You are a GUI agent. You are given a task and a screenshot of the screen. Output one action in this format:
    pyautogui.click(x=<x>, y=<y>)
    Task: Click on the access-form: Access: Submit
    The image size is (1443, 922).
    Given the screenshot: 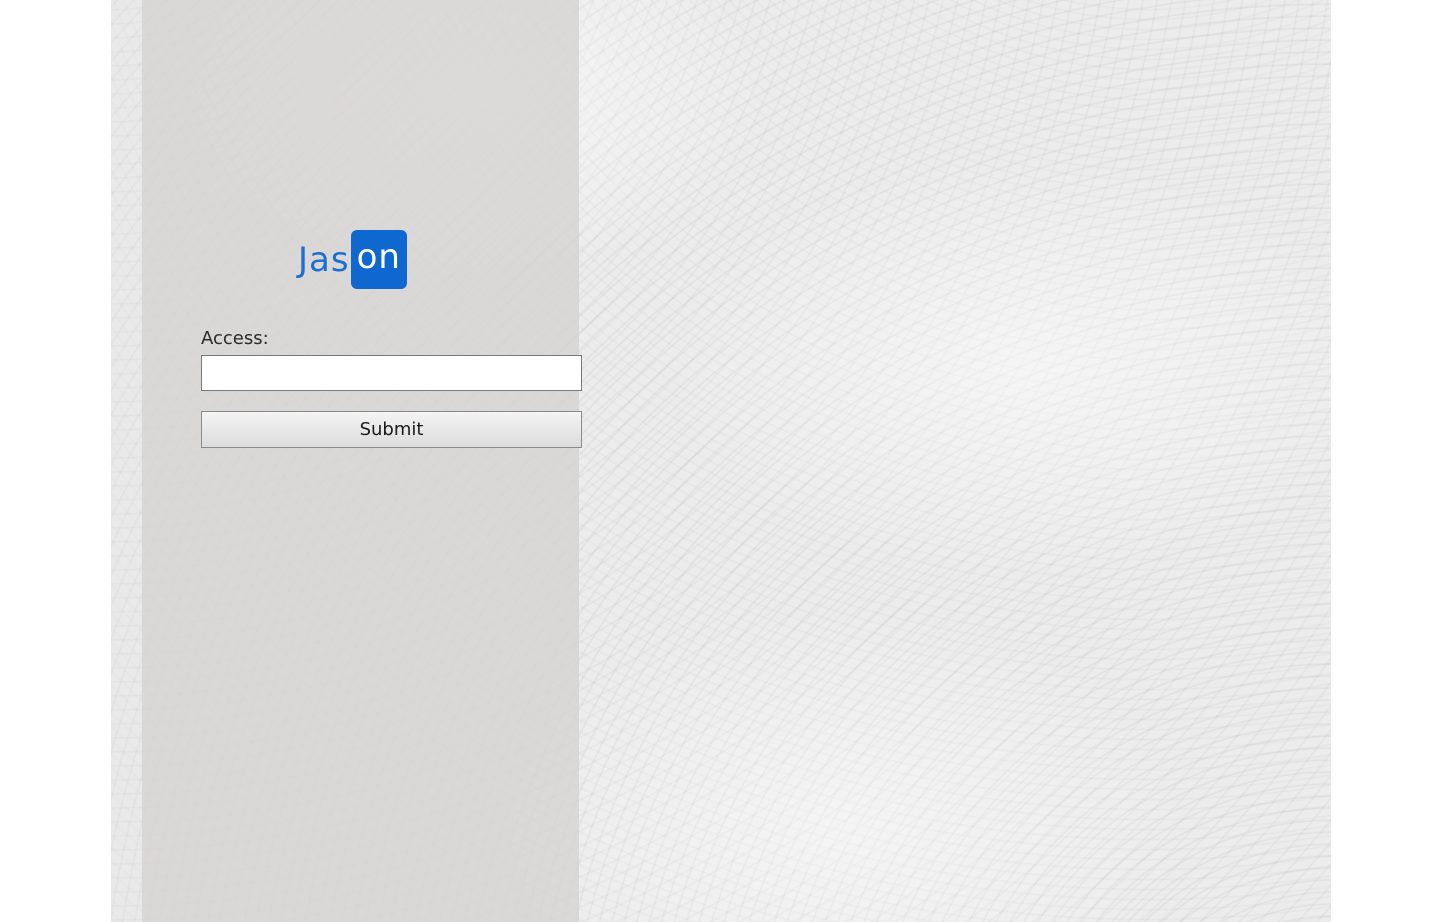 What is the action you would take?
    pyautogui.click(x=391, y=387)
    